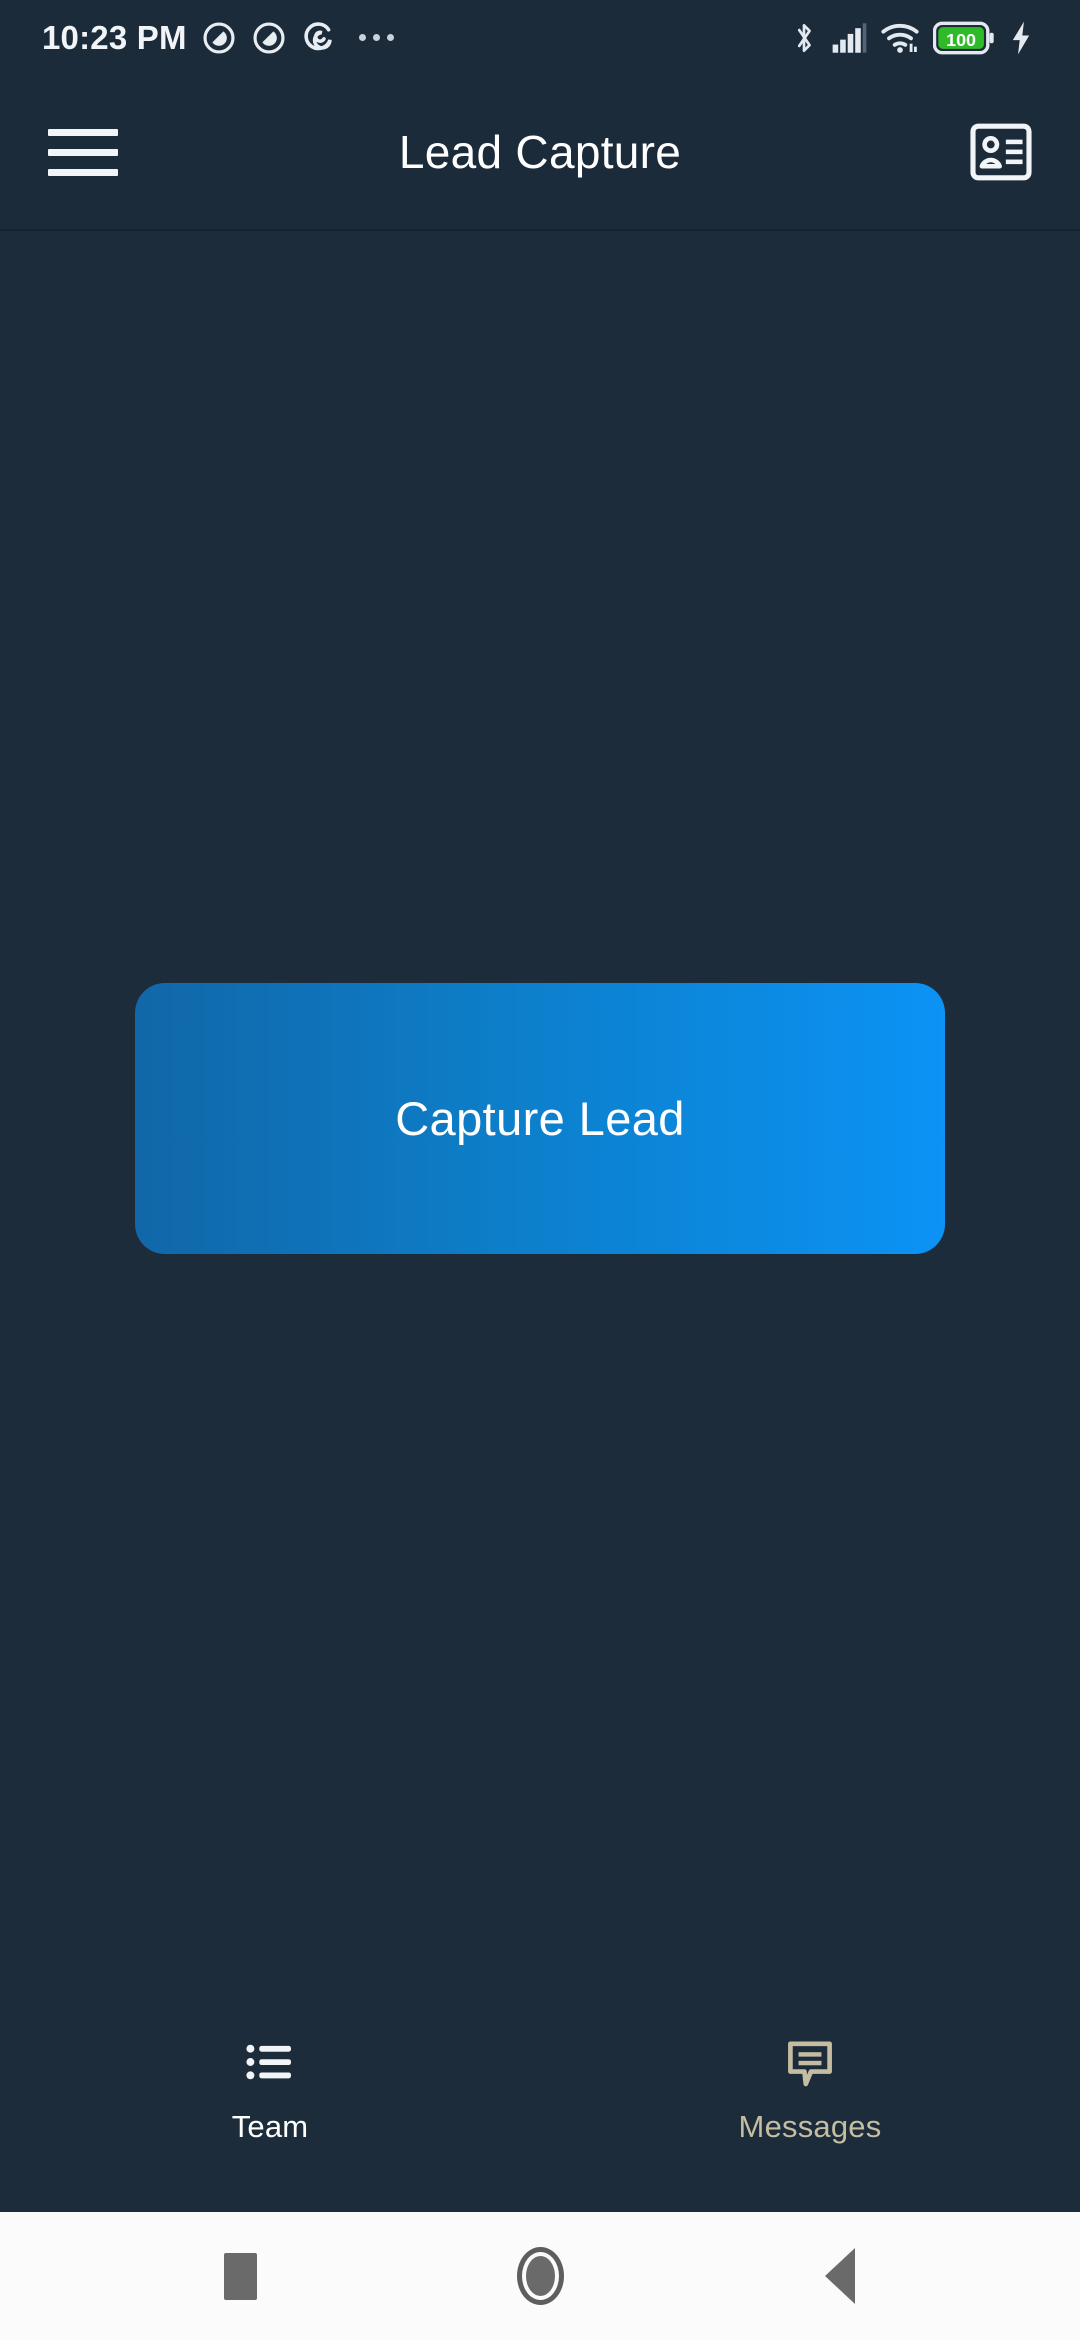 The width and height of the screenshot is (1080, 2340). What do you see at coordinates (270, 2126) in the screenshot?
I see `bottom-nav-label-team: Team` at bounding box center [270, 2126].